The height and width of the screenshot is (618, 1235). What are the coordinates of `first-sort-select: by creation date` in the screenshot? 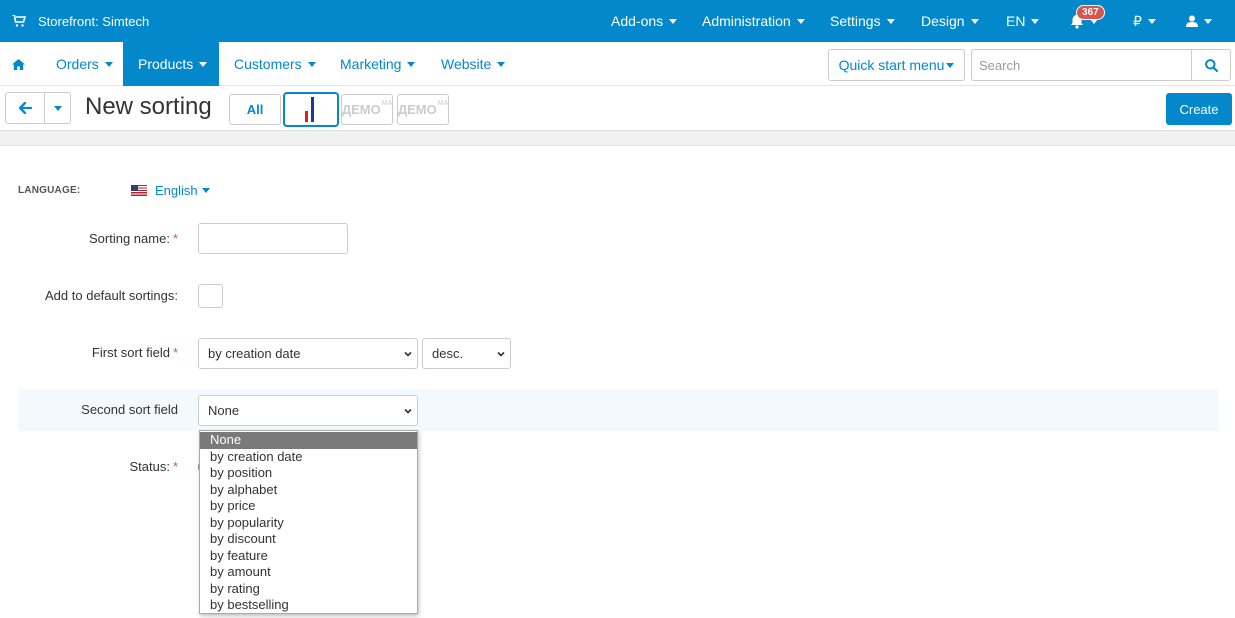 It's located at (308, 353).